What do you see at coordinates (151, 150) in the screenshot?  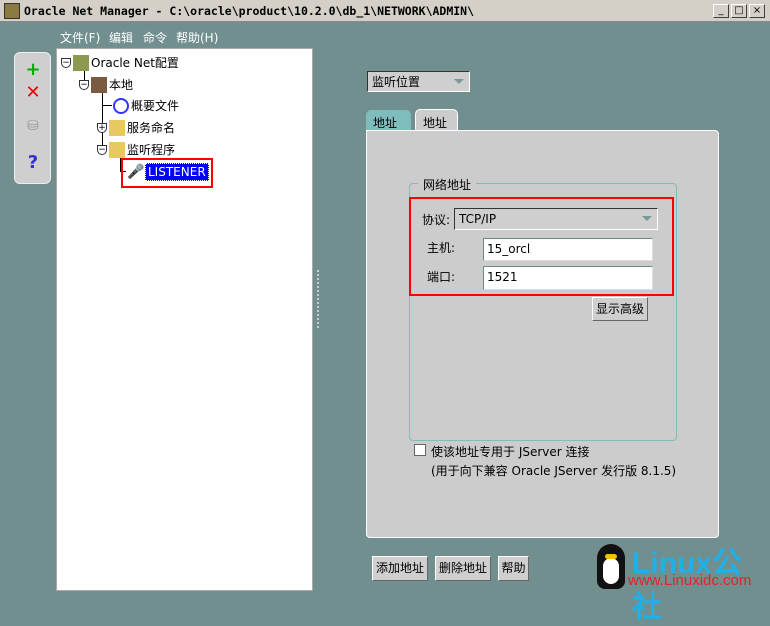 I see `tree-label: 监听程序` at bounding box center [151, 150].